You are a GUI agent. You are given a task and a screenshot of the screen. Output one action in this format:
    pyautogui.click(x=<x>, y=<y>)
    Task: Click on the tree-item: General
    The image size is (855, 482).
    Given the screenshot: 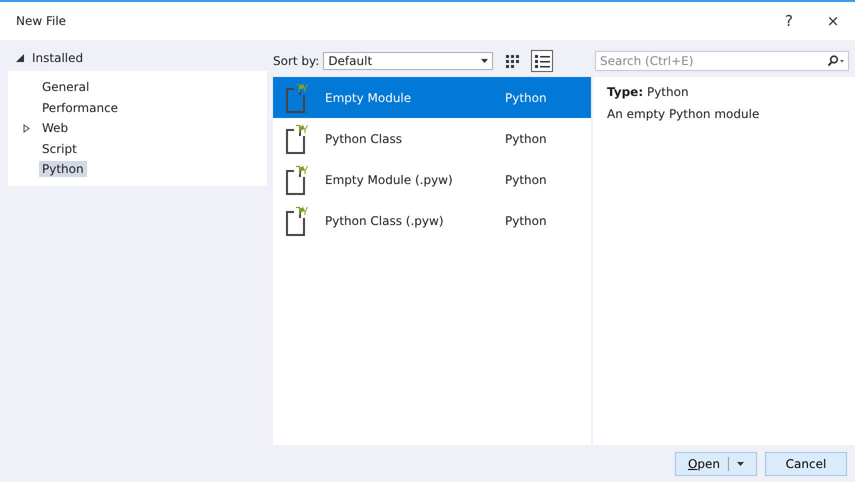 What is the action you would take?
    pyautogui.click(x=65, y=87)
    